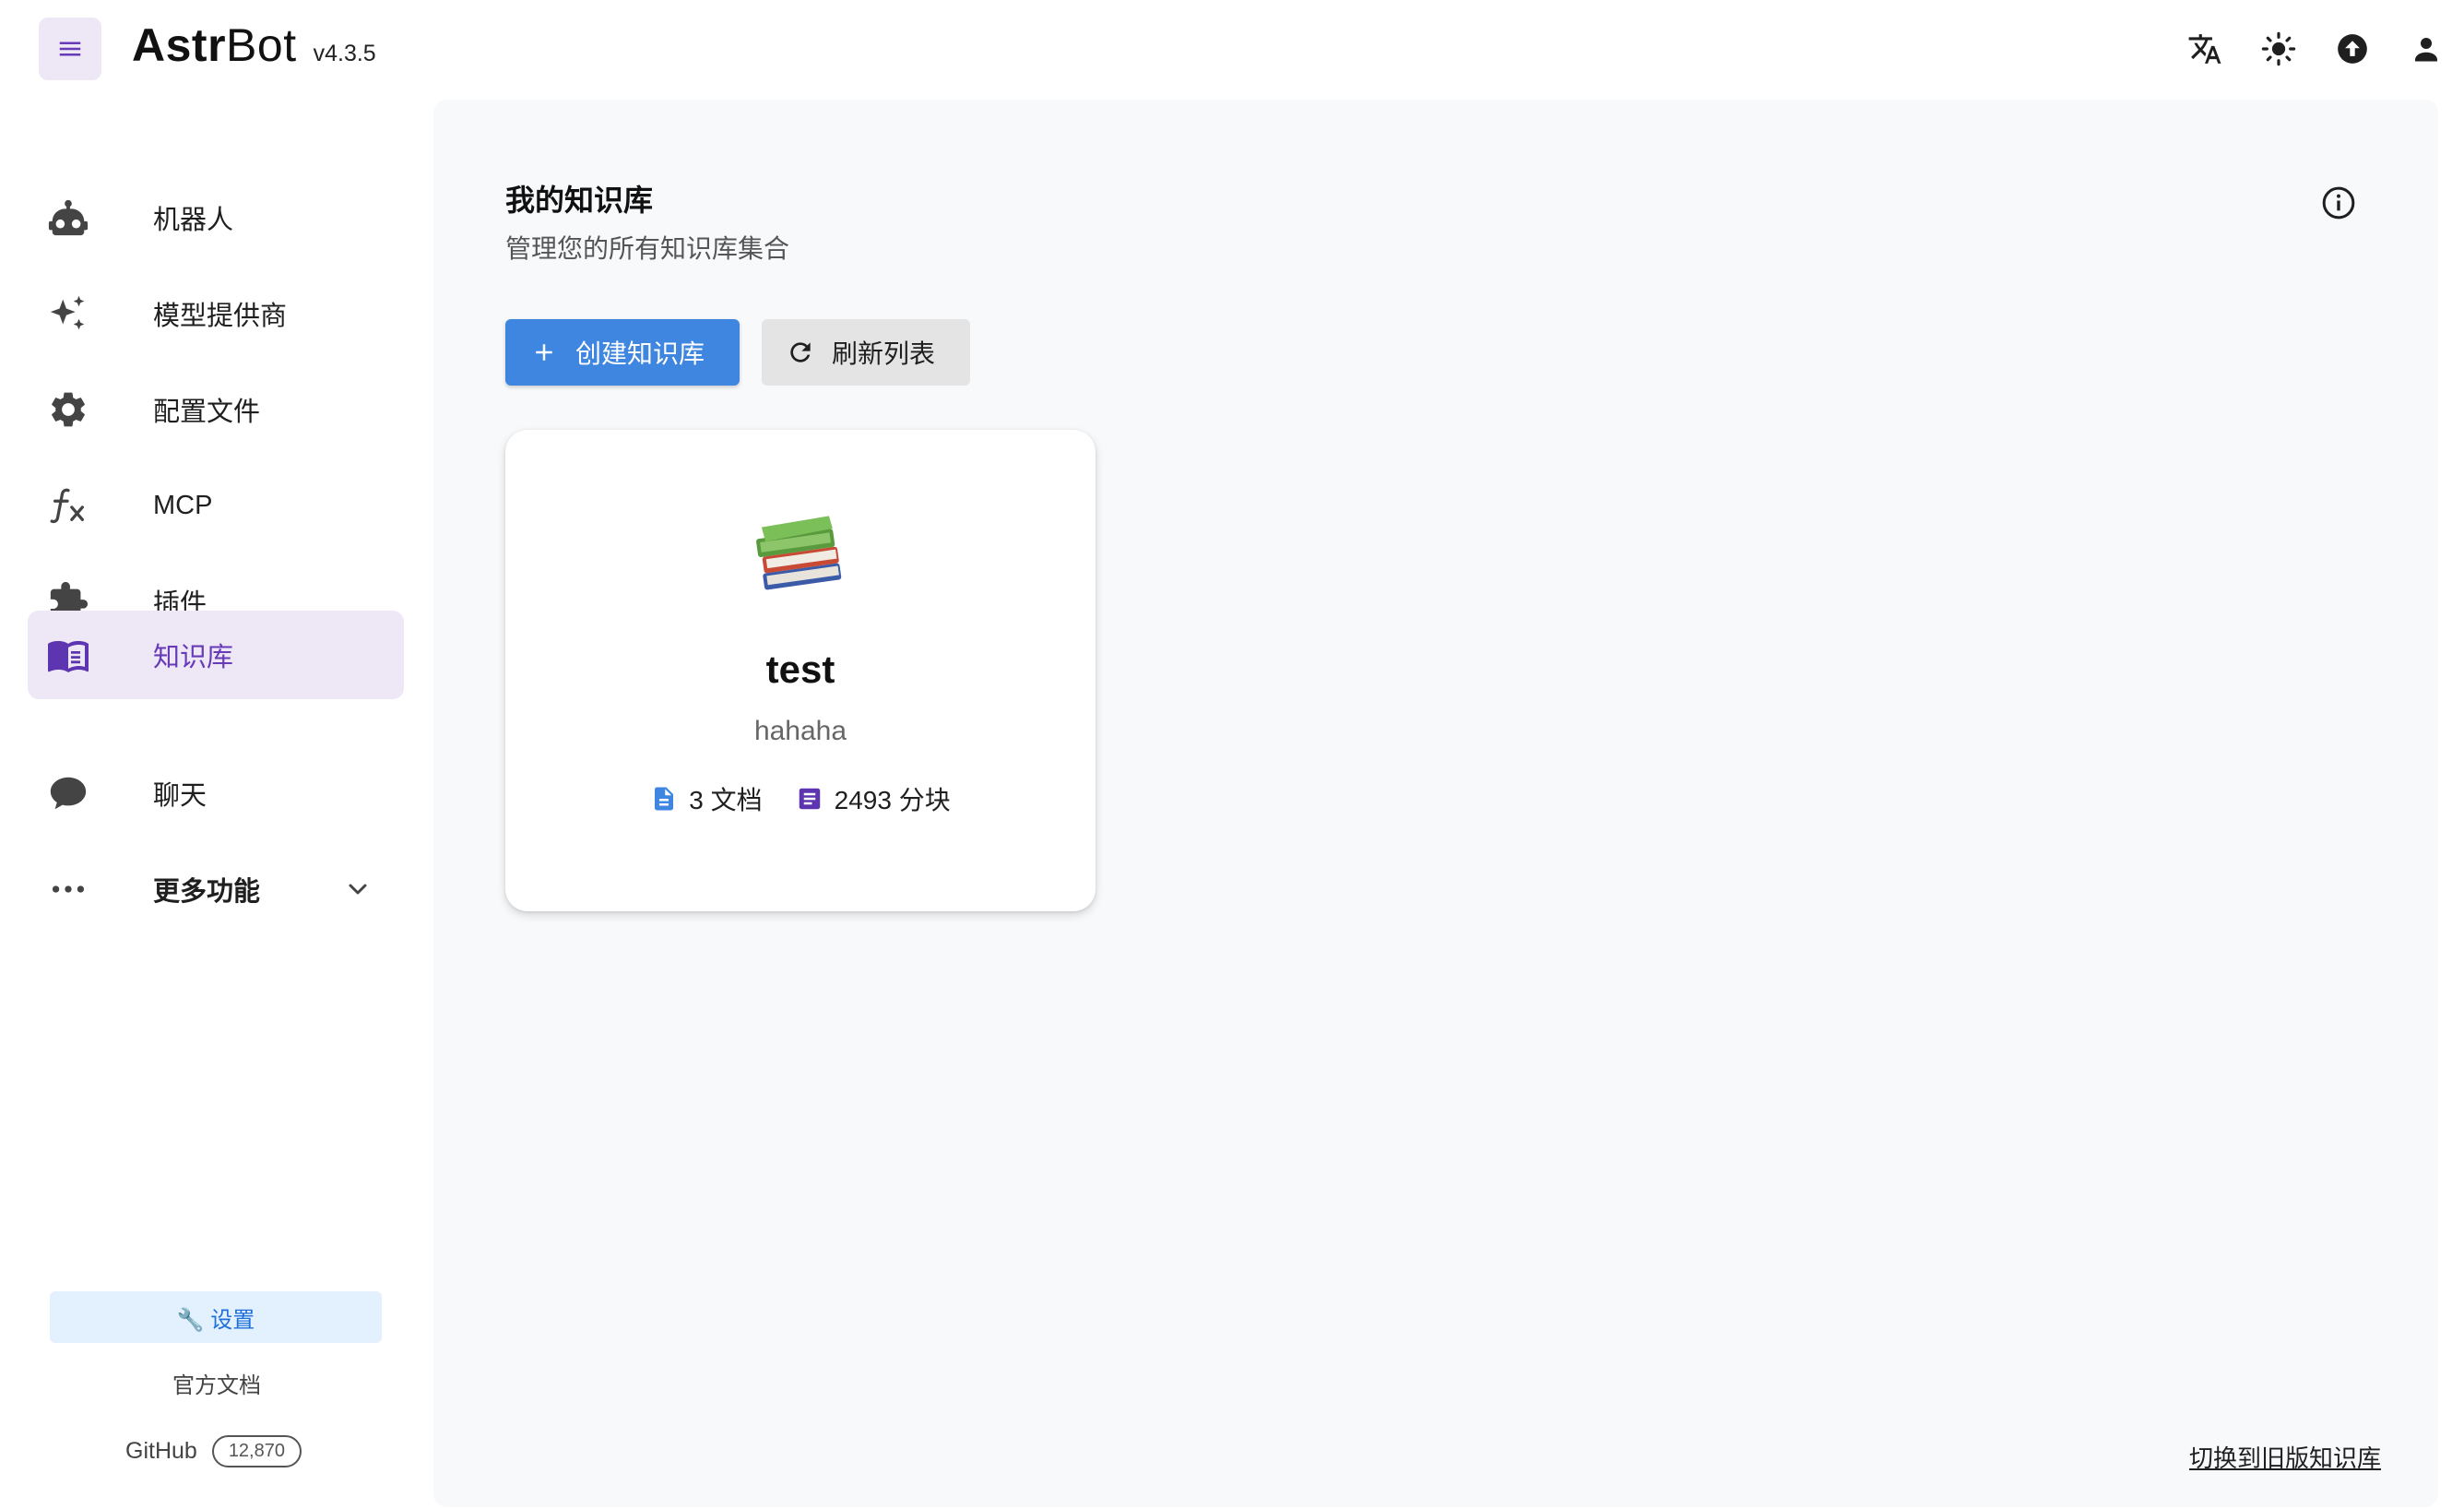 Image resolution: width=2464 pixels, height=1509 pixels. Describe the element at coordinates (648, 249) in the screenshot. I see `page-subtitle: 管理您的所有知识库集合` at that location.